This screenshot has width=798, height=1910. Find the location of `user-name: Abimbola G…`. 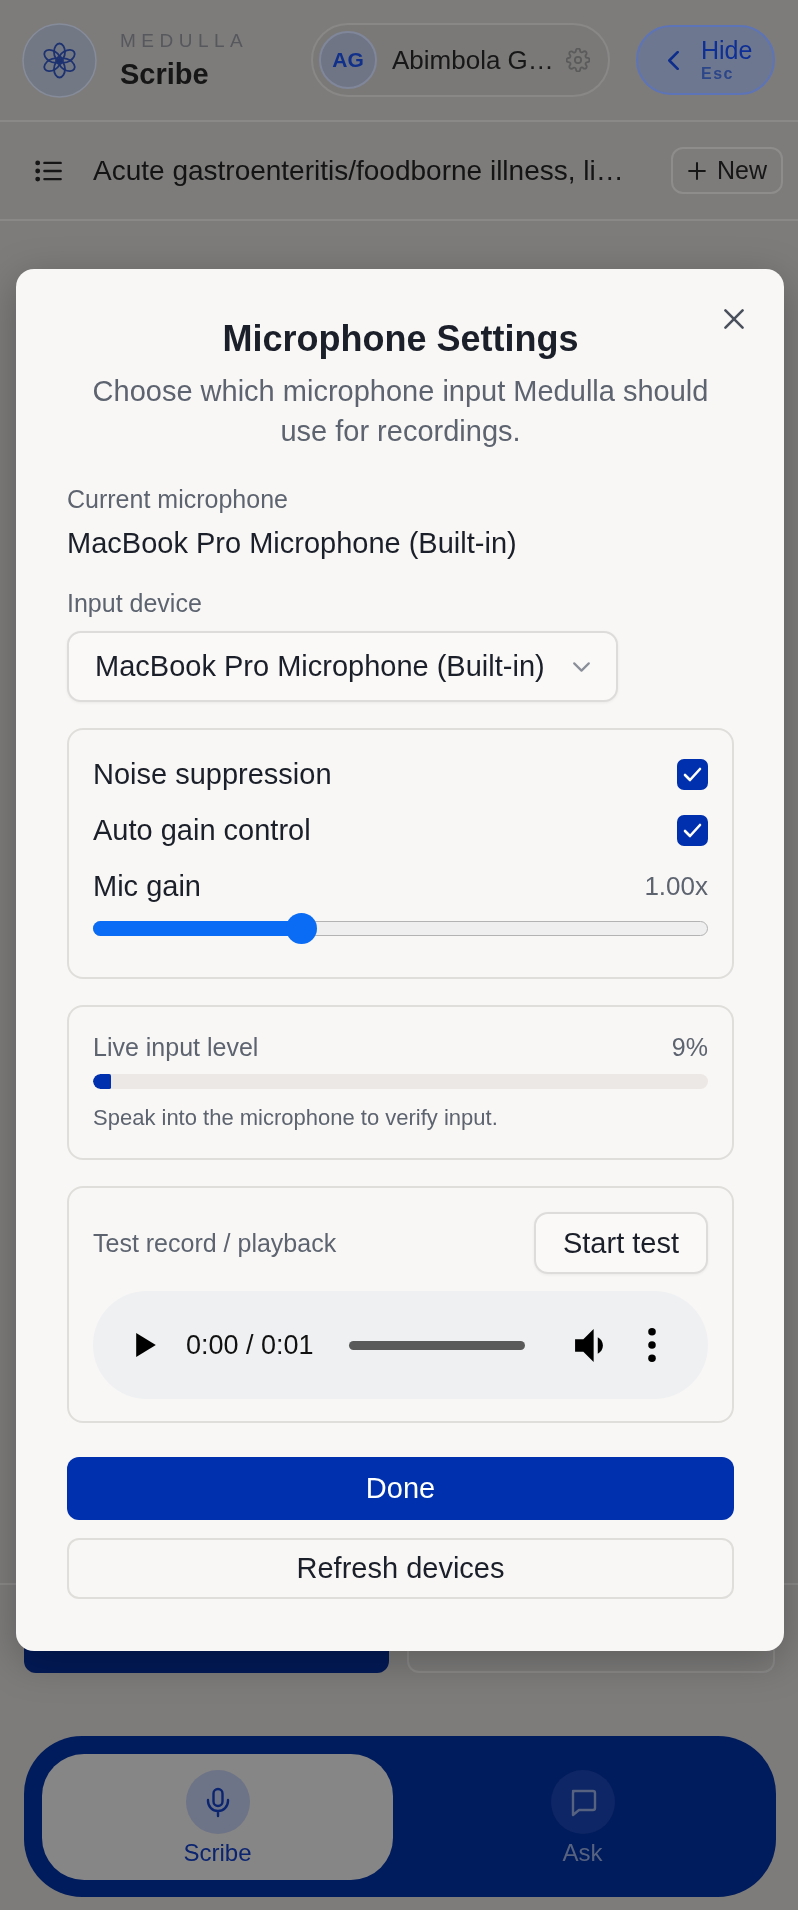

user-name: Abimbola G… is located at coordinates (473, 60).